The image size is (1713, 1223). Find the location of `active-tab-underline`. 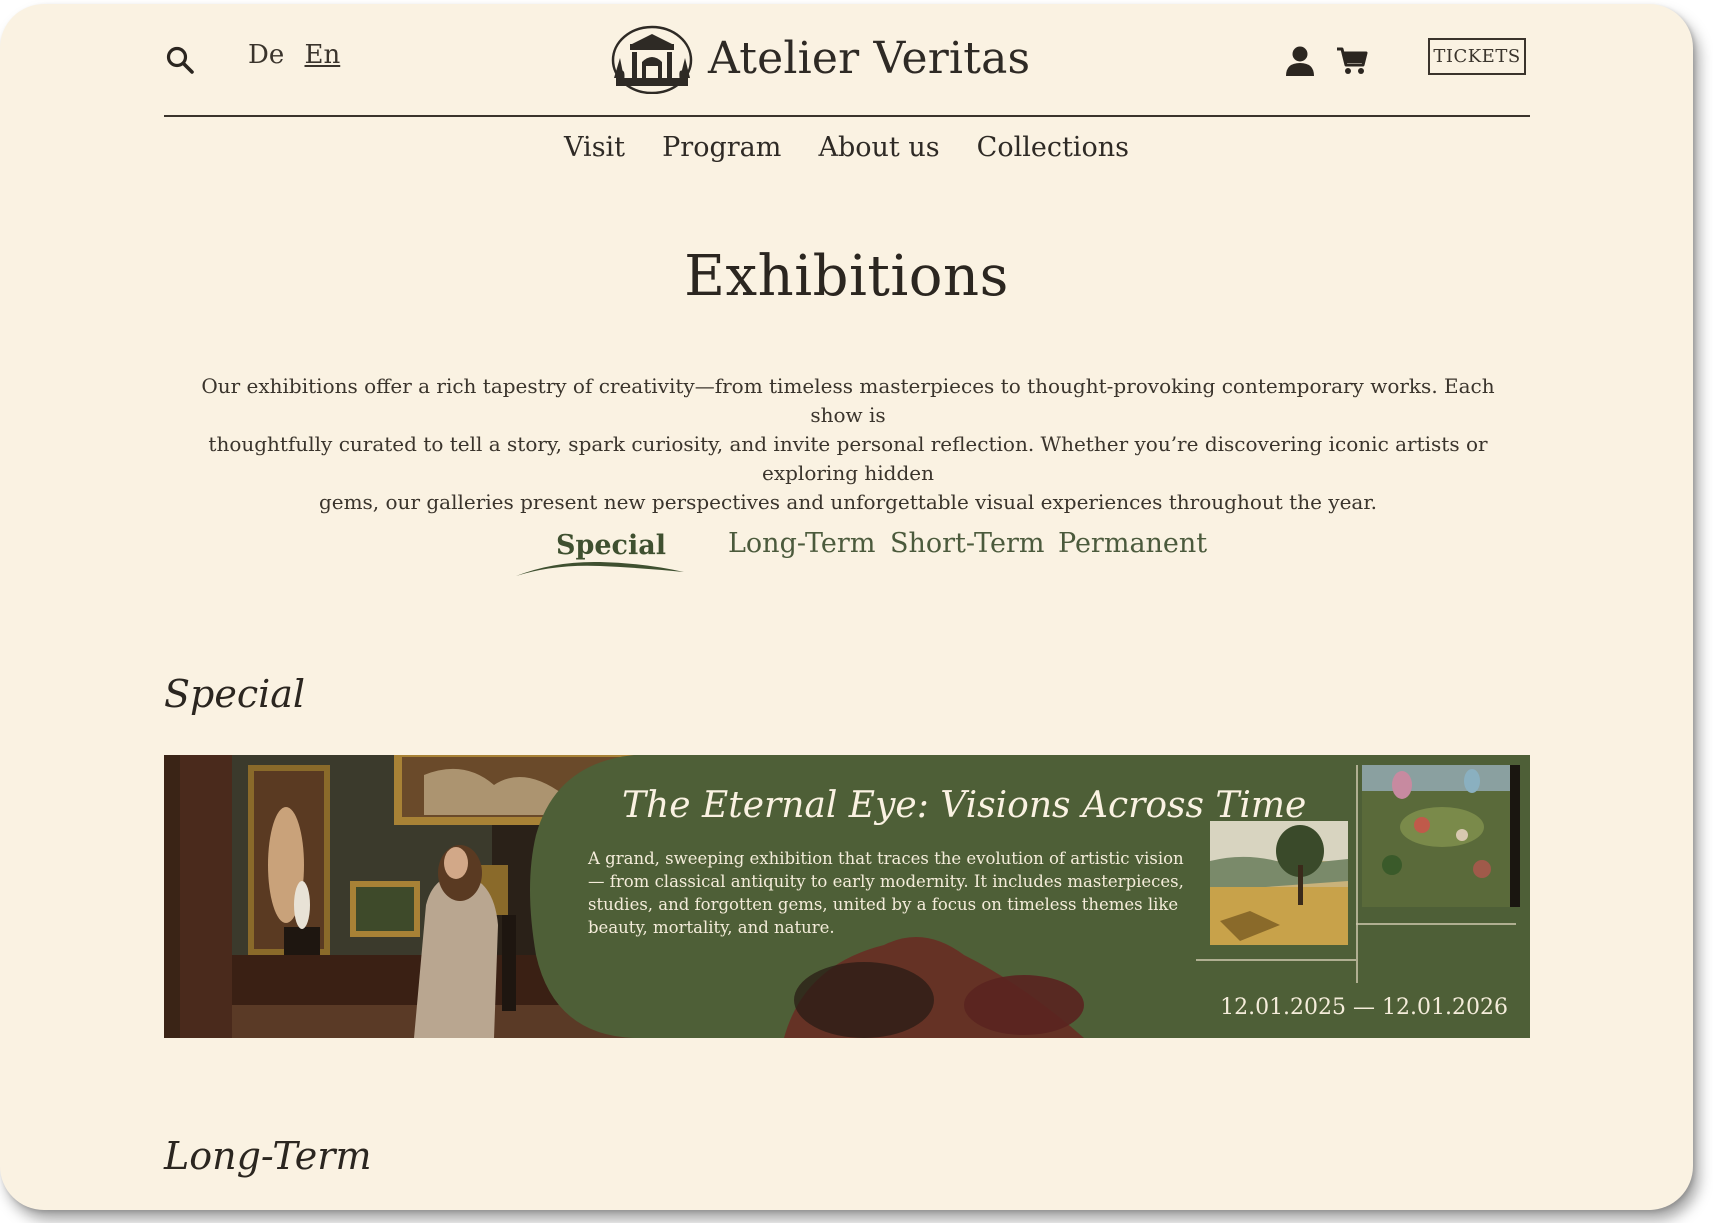

active-tab-underline is located at coordinates (600, 568).